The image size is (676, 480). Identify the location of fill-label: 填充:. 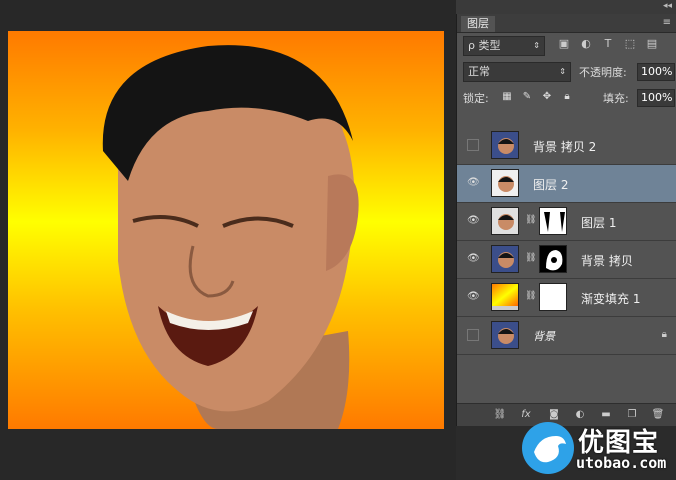
(616, 98).